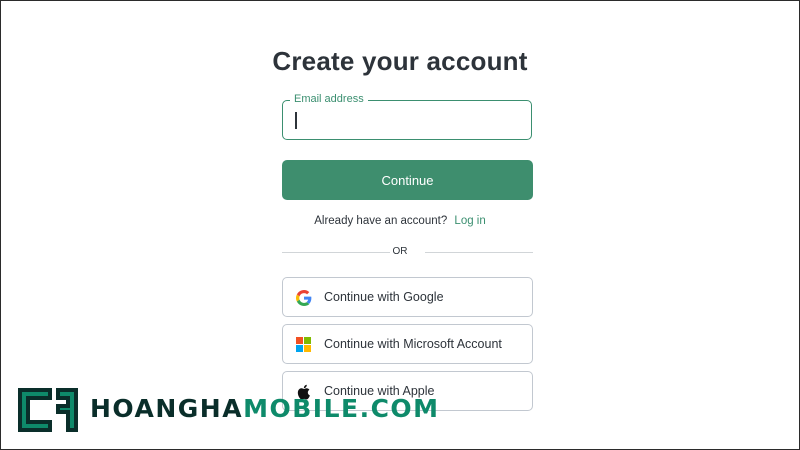 The image size is (800, 450). What do you see at coordinates (329, 99) in the screenshot?
I see `email-field-label: Email address` at bounding box center [329, 99].